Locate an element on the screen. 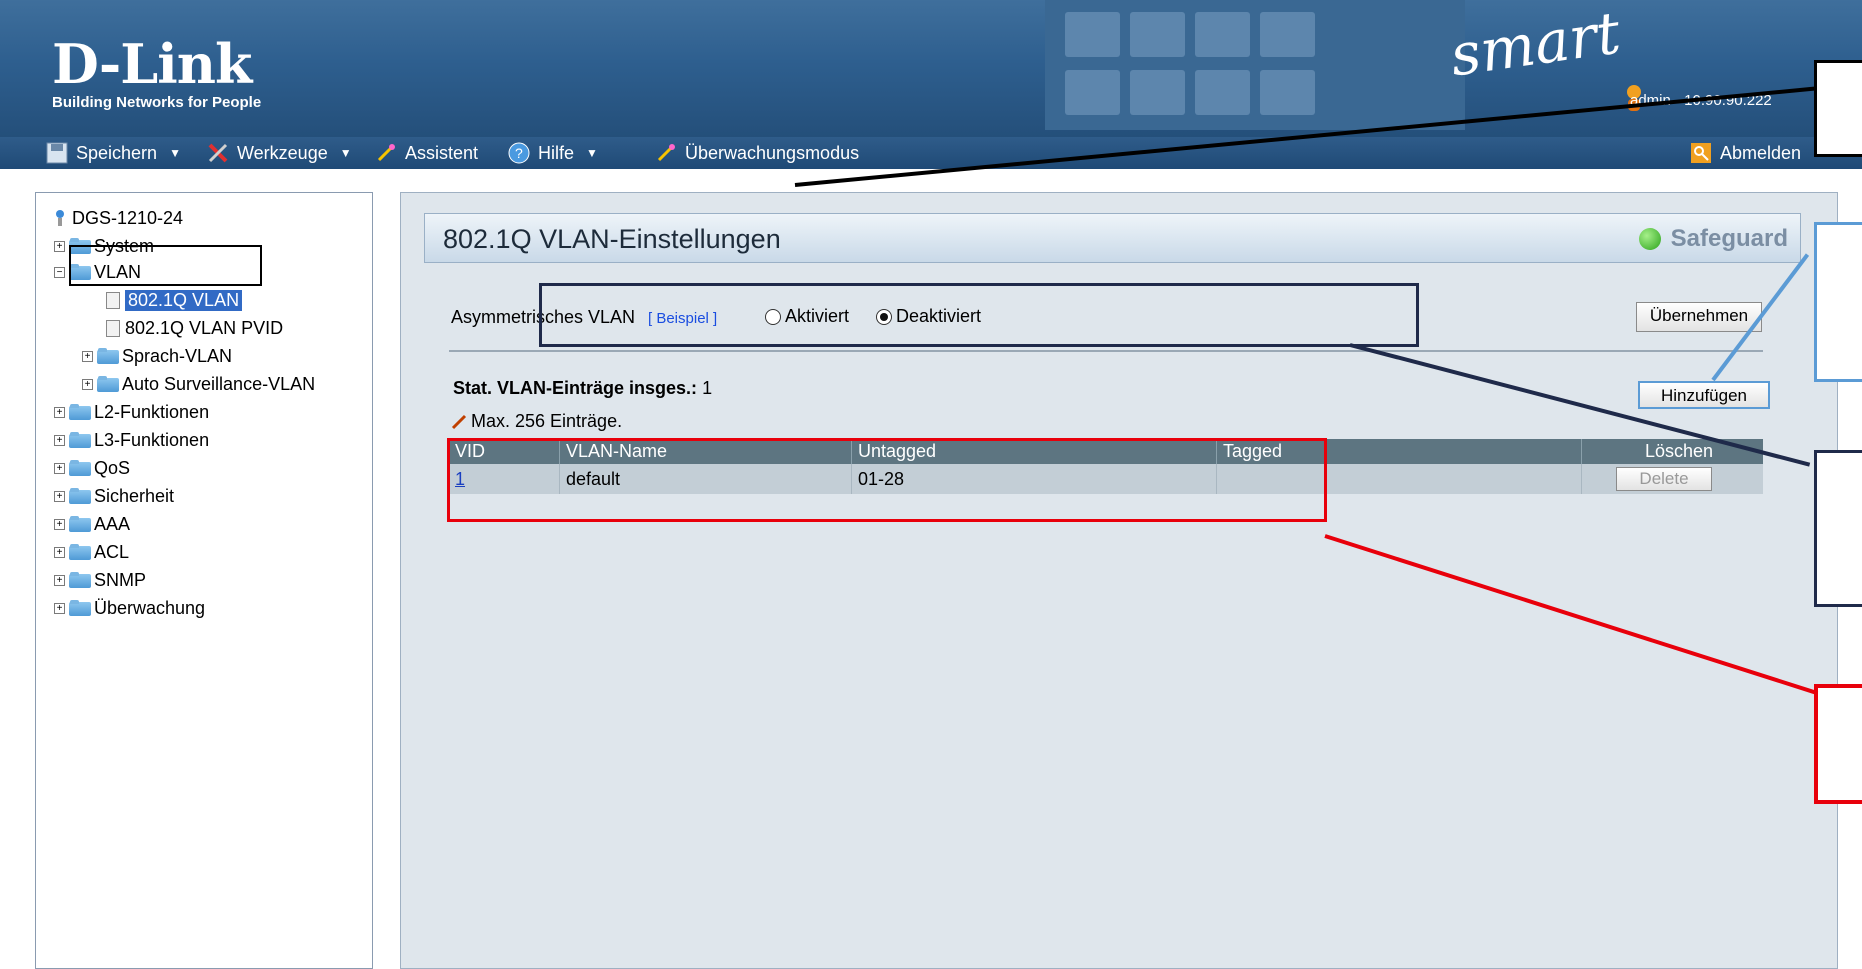 This screenshot has width=1862, height=969. tagged-cell is located at coordinates (1399, 479).